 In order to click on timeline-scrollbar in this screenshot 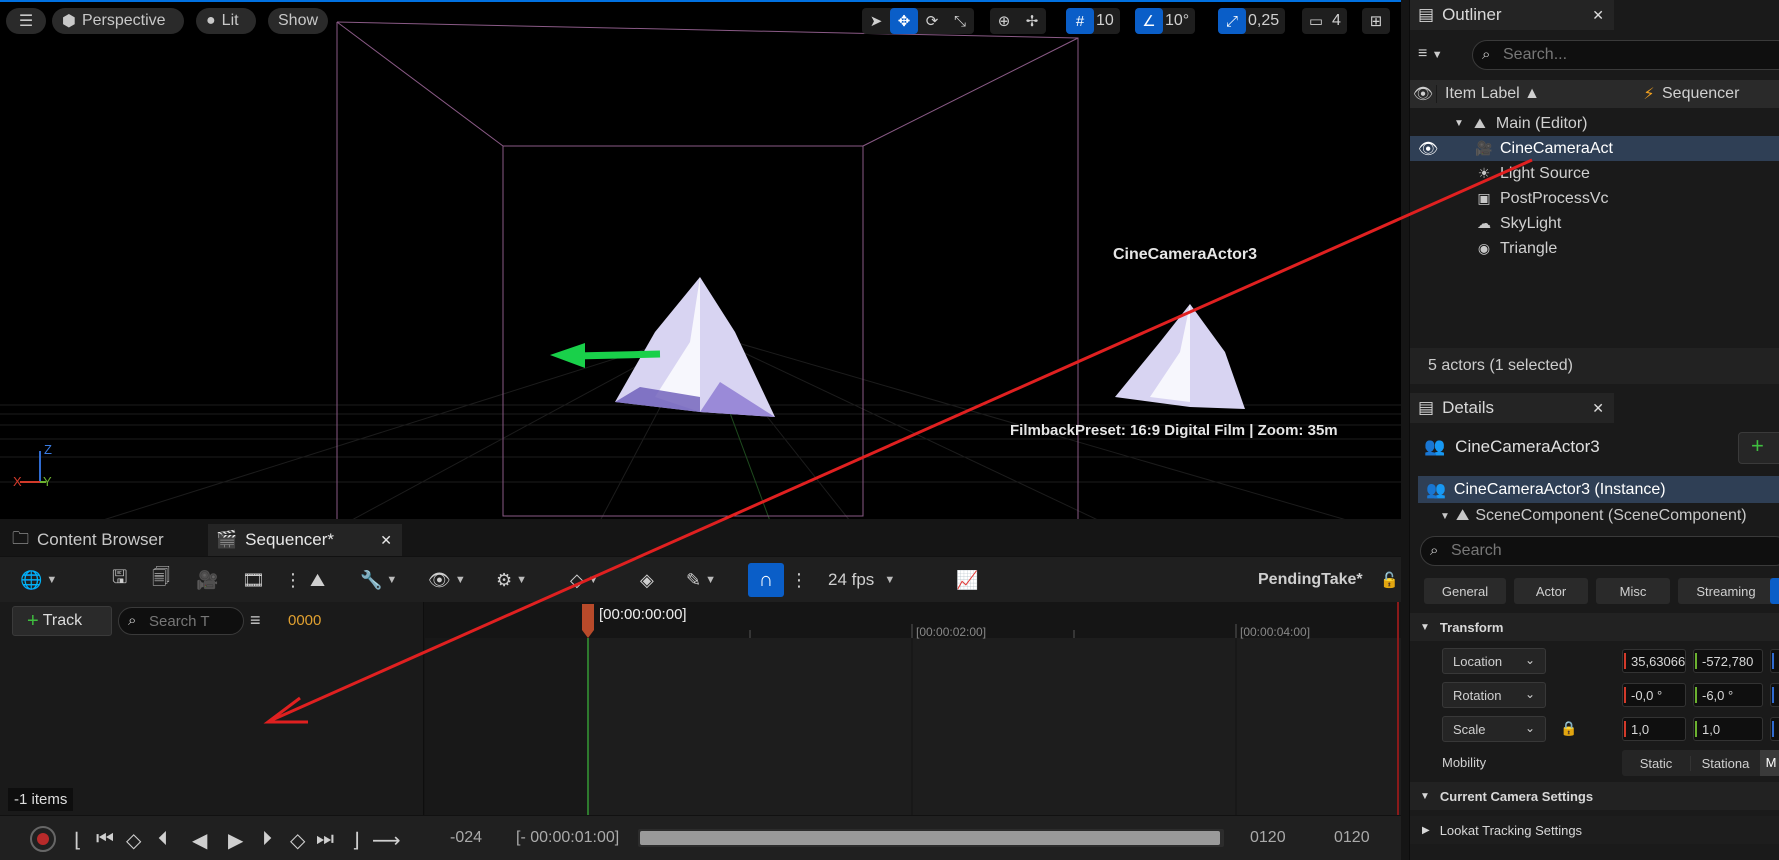, I will do `click(931, 838)`.